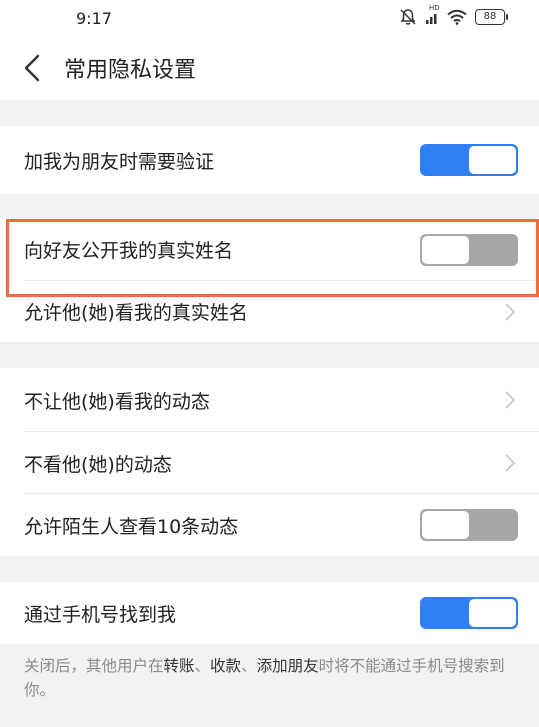 The width and height of the screenshot is (539, 727). I want to click on setting-row-verify-friend: 加我为朋友时需要验证, so click(269, 160).